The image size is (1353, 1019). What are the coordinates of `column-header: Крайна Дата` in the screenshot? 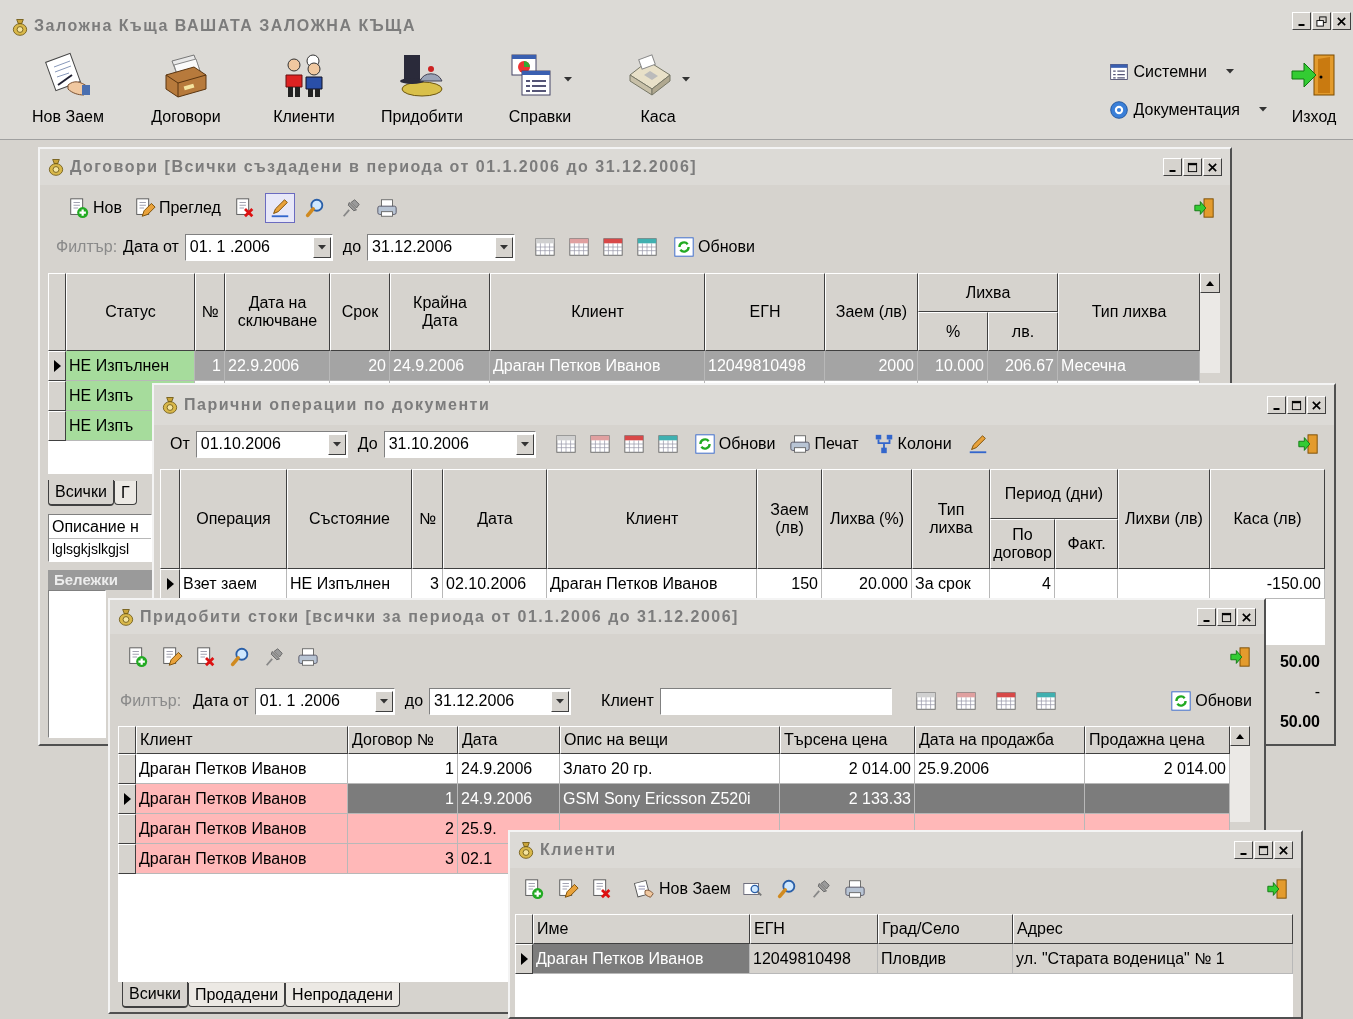 It's located at (440, 312).